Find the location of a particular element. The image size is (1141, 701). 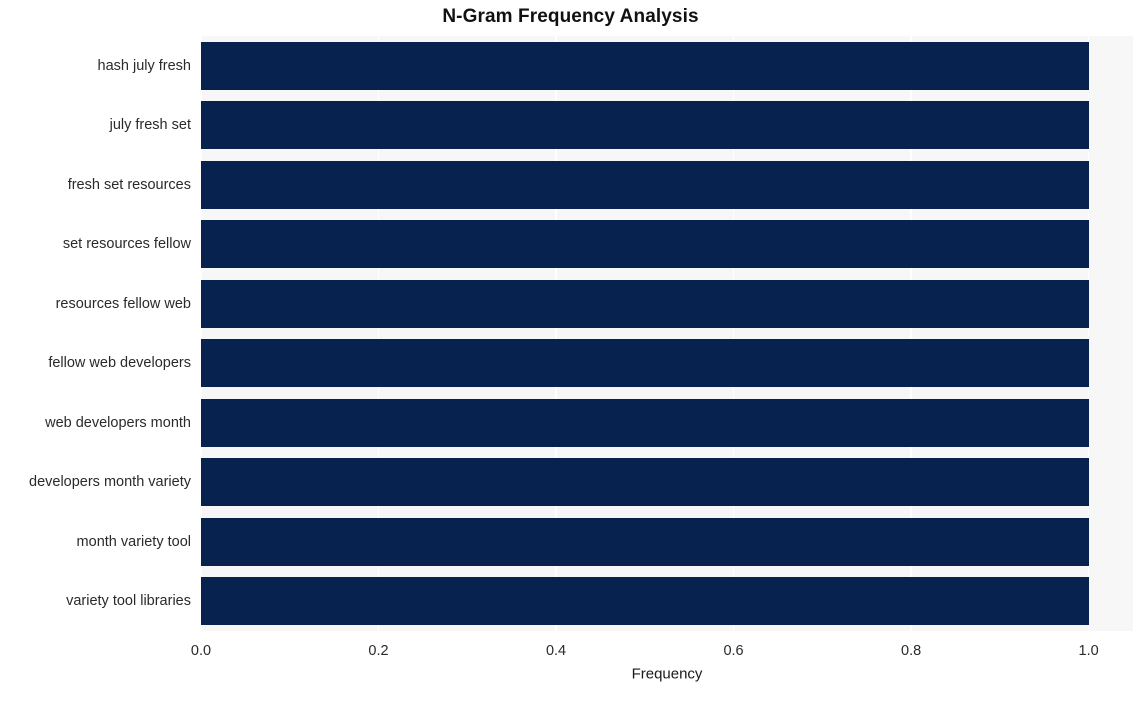

x-tick-label: 1.0 is located at coordinates (1088, 651).